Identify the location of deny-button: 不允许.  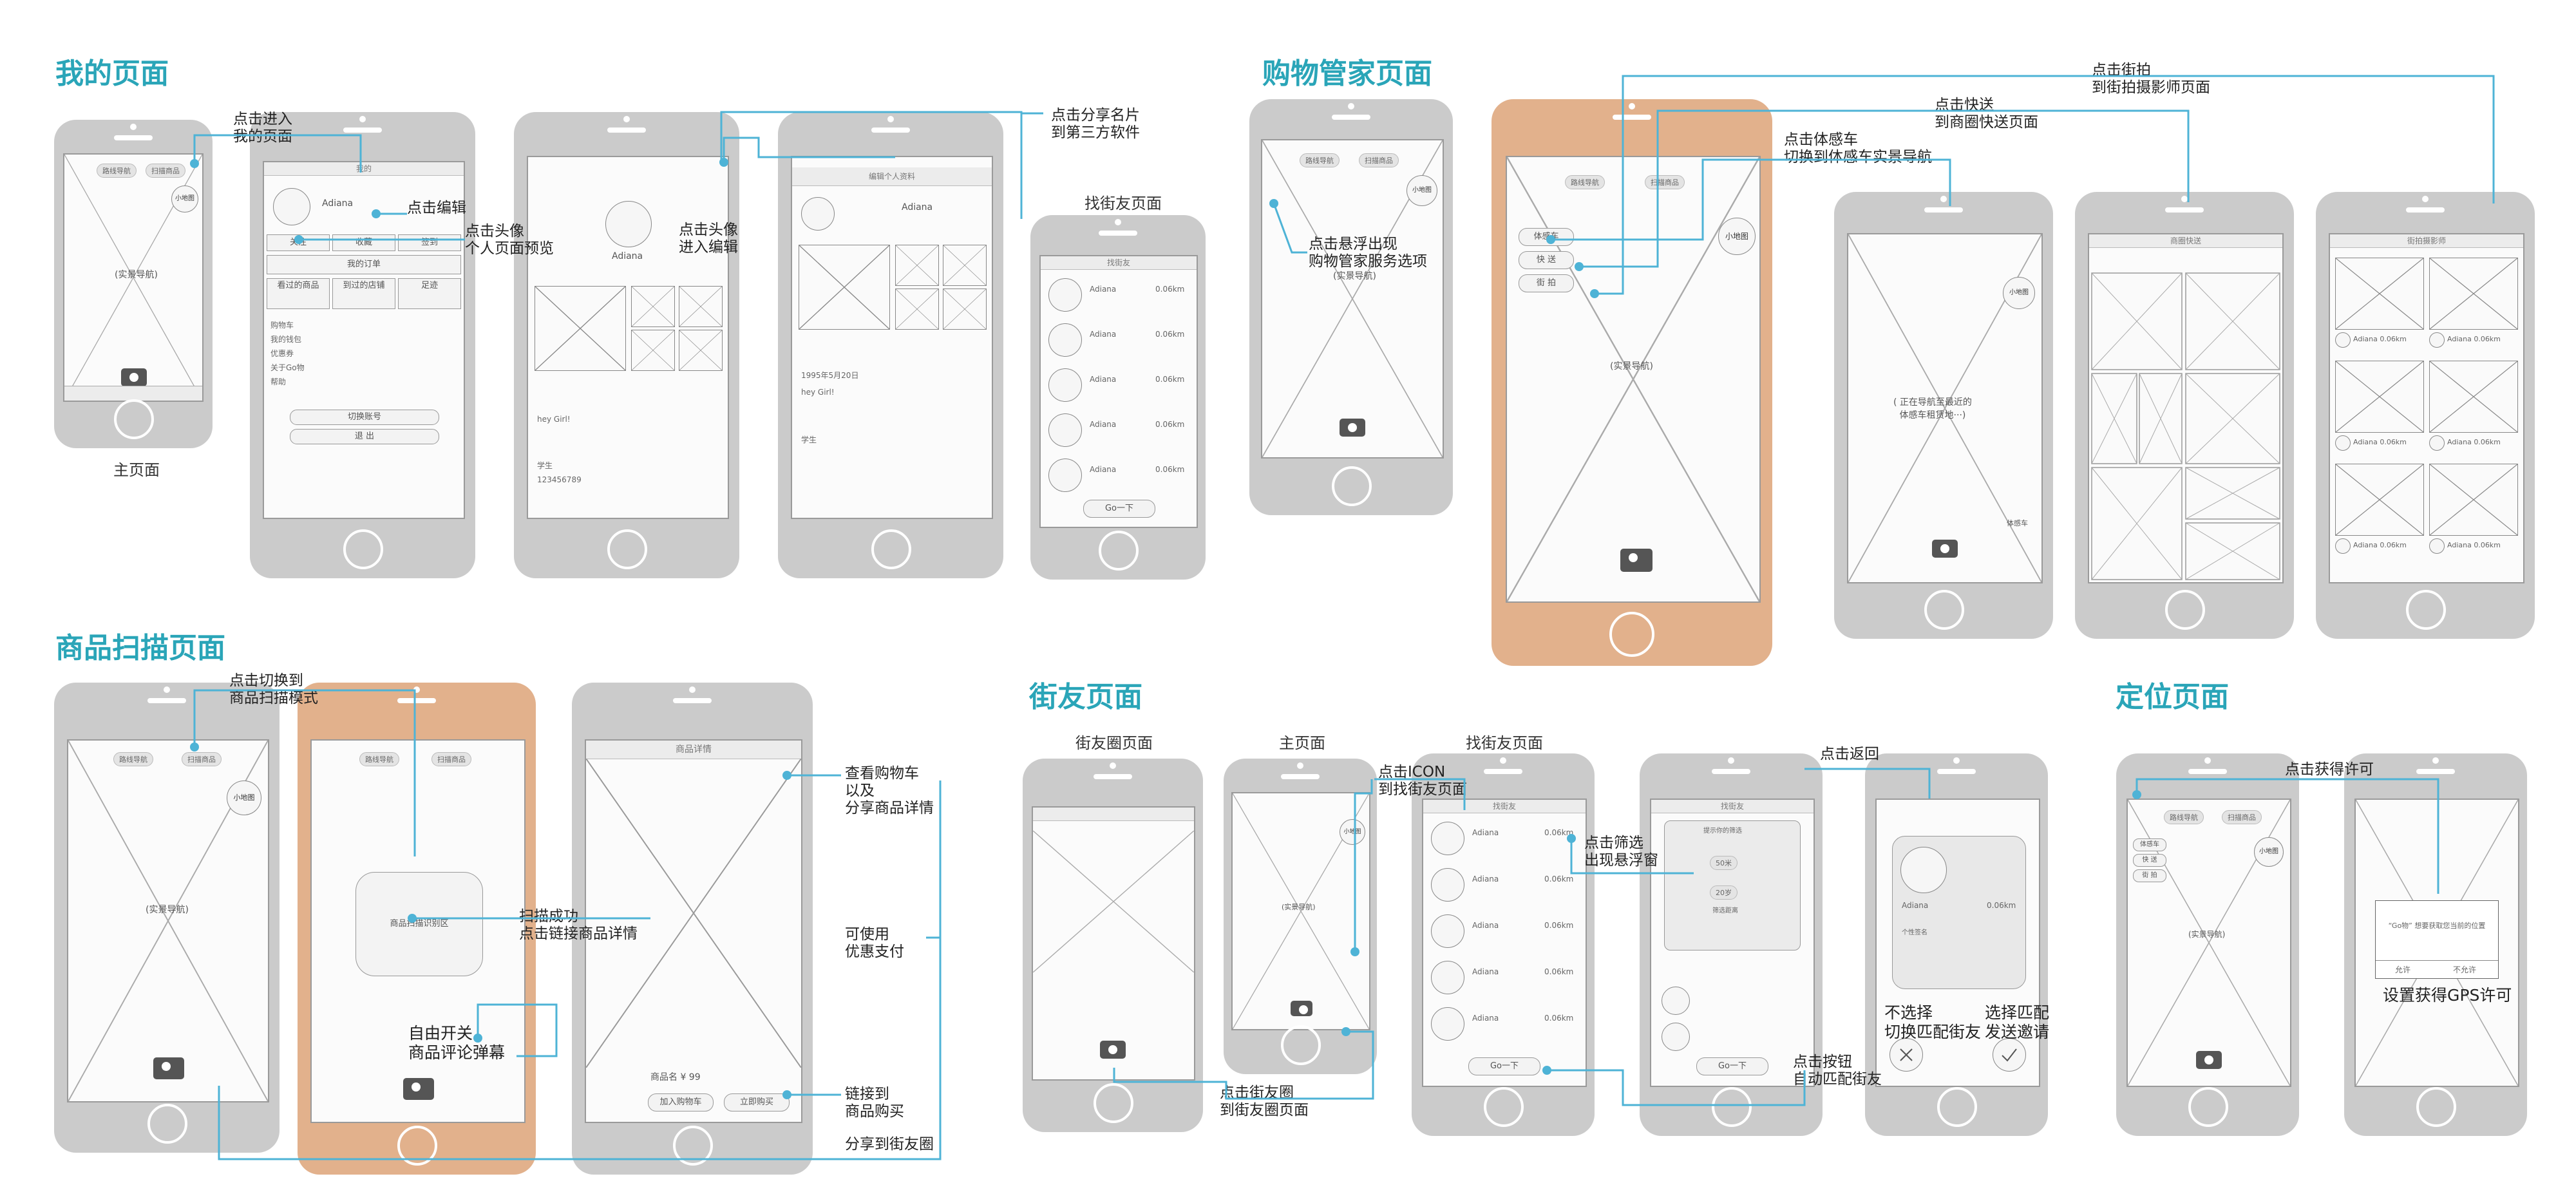
(2464, 969).